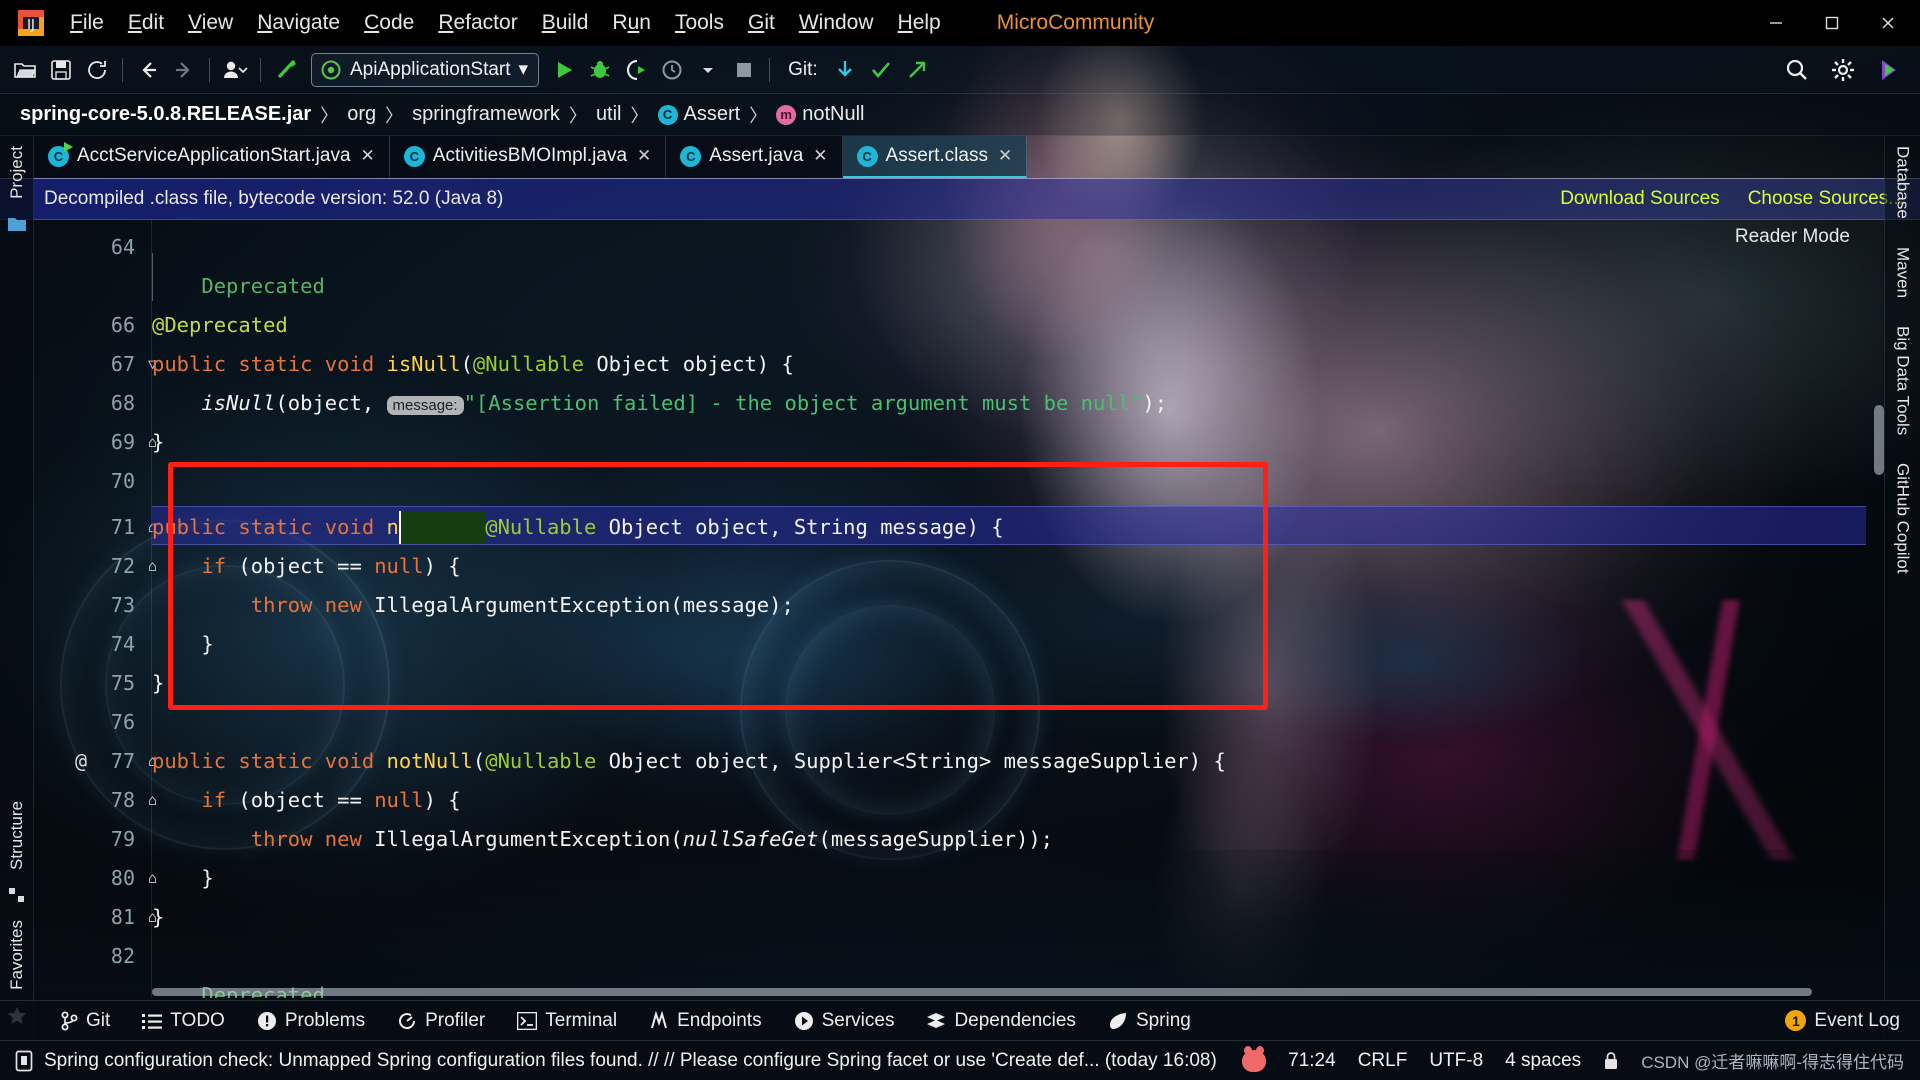  Describe the element at coordinates (1888, 23) in the screenshot. I see `close-button` at that location.